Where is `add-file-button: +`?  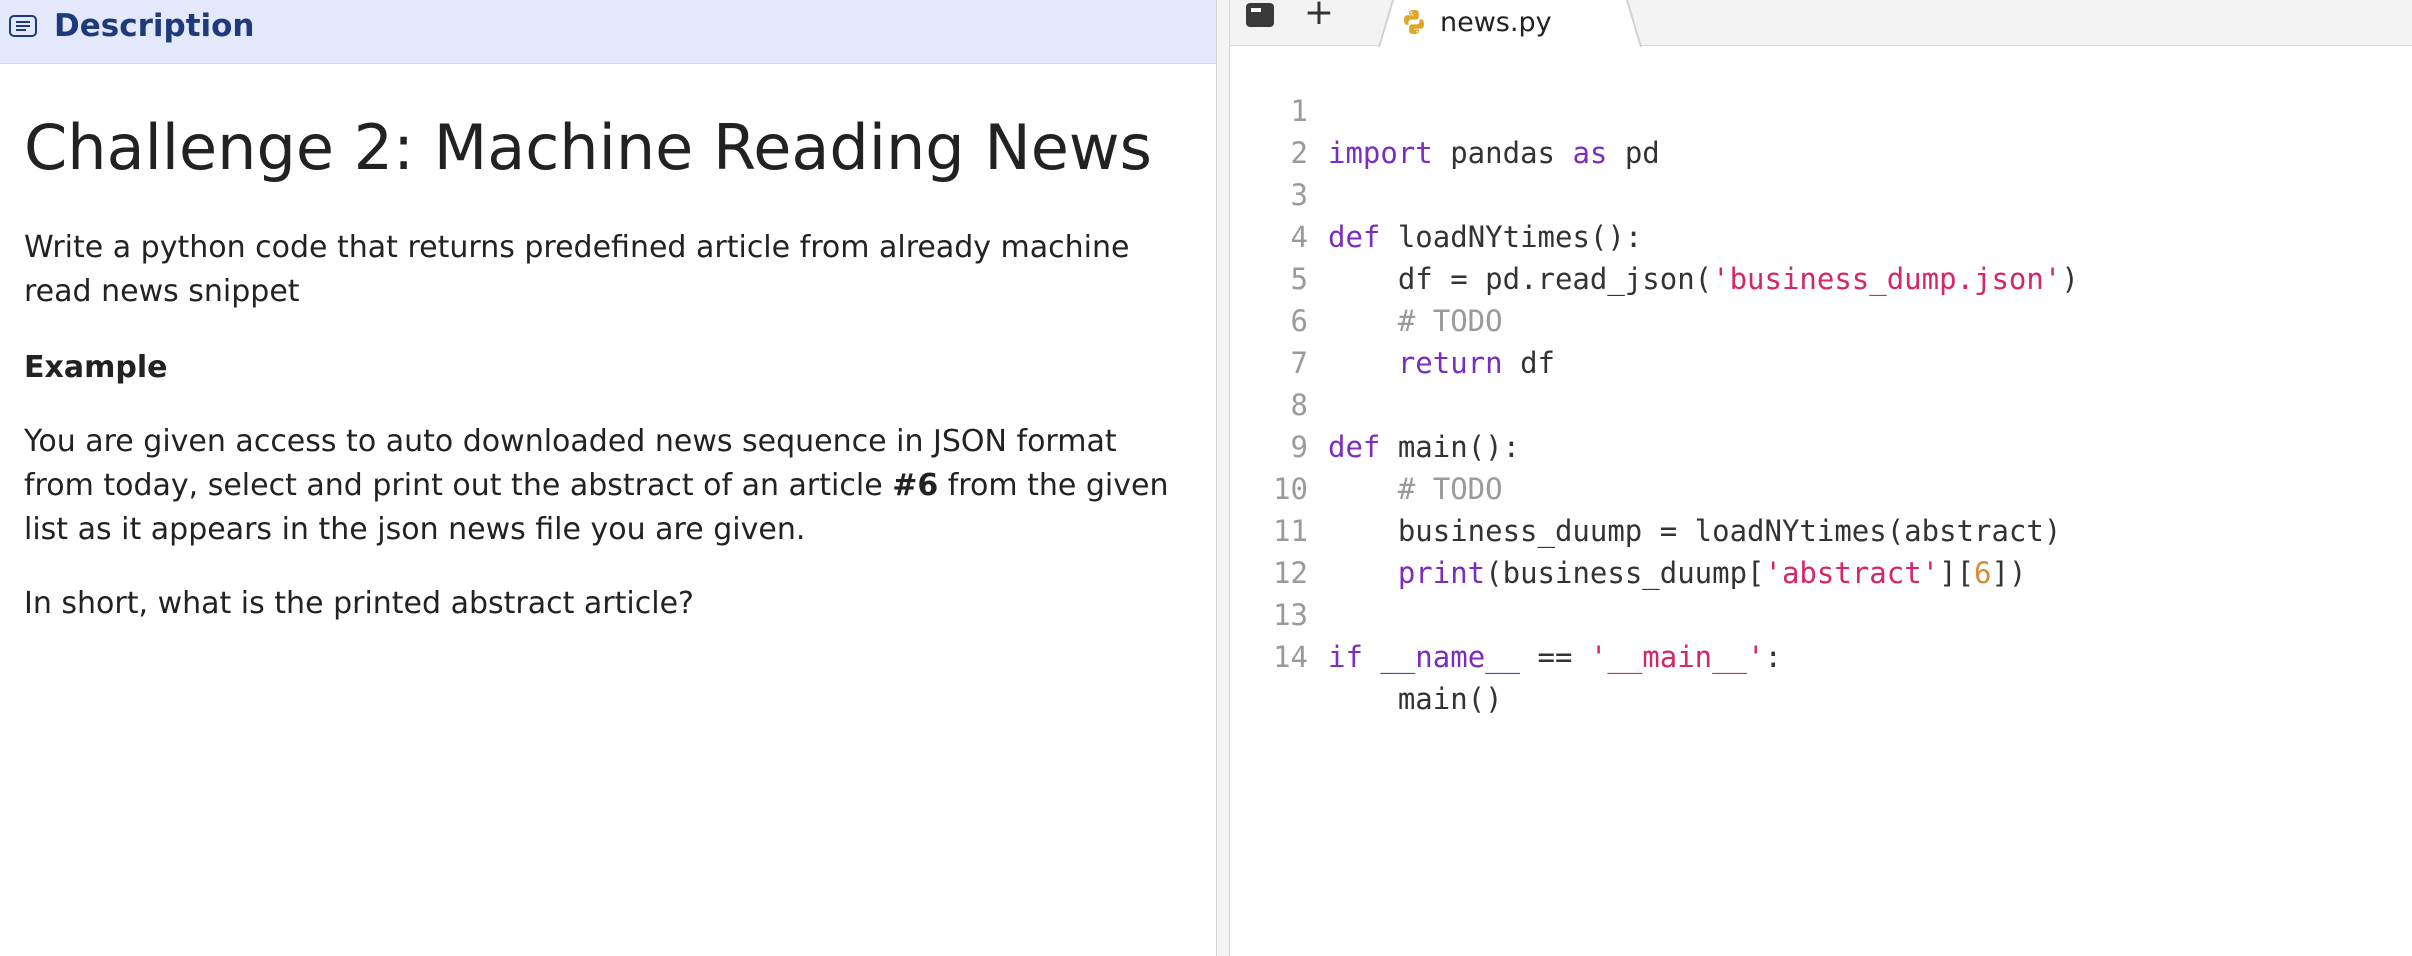
add-file-button: + is located at coordinates (1319, 16).